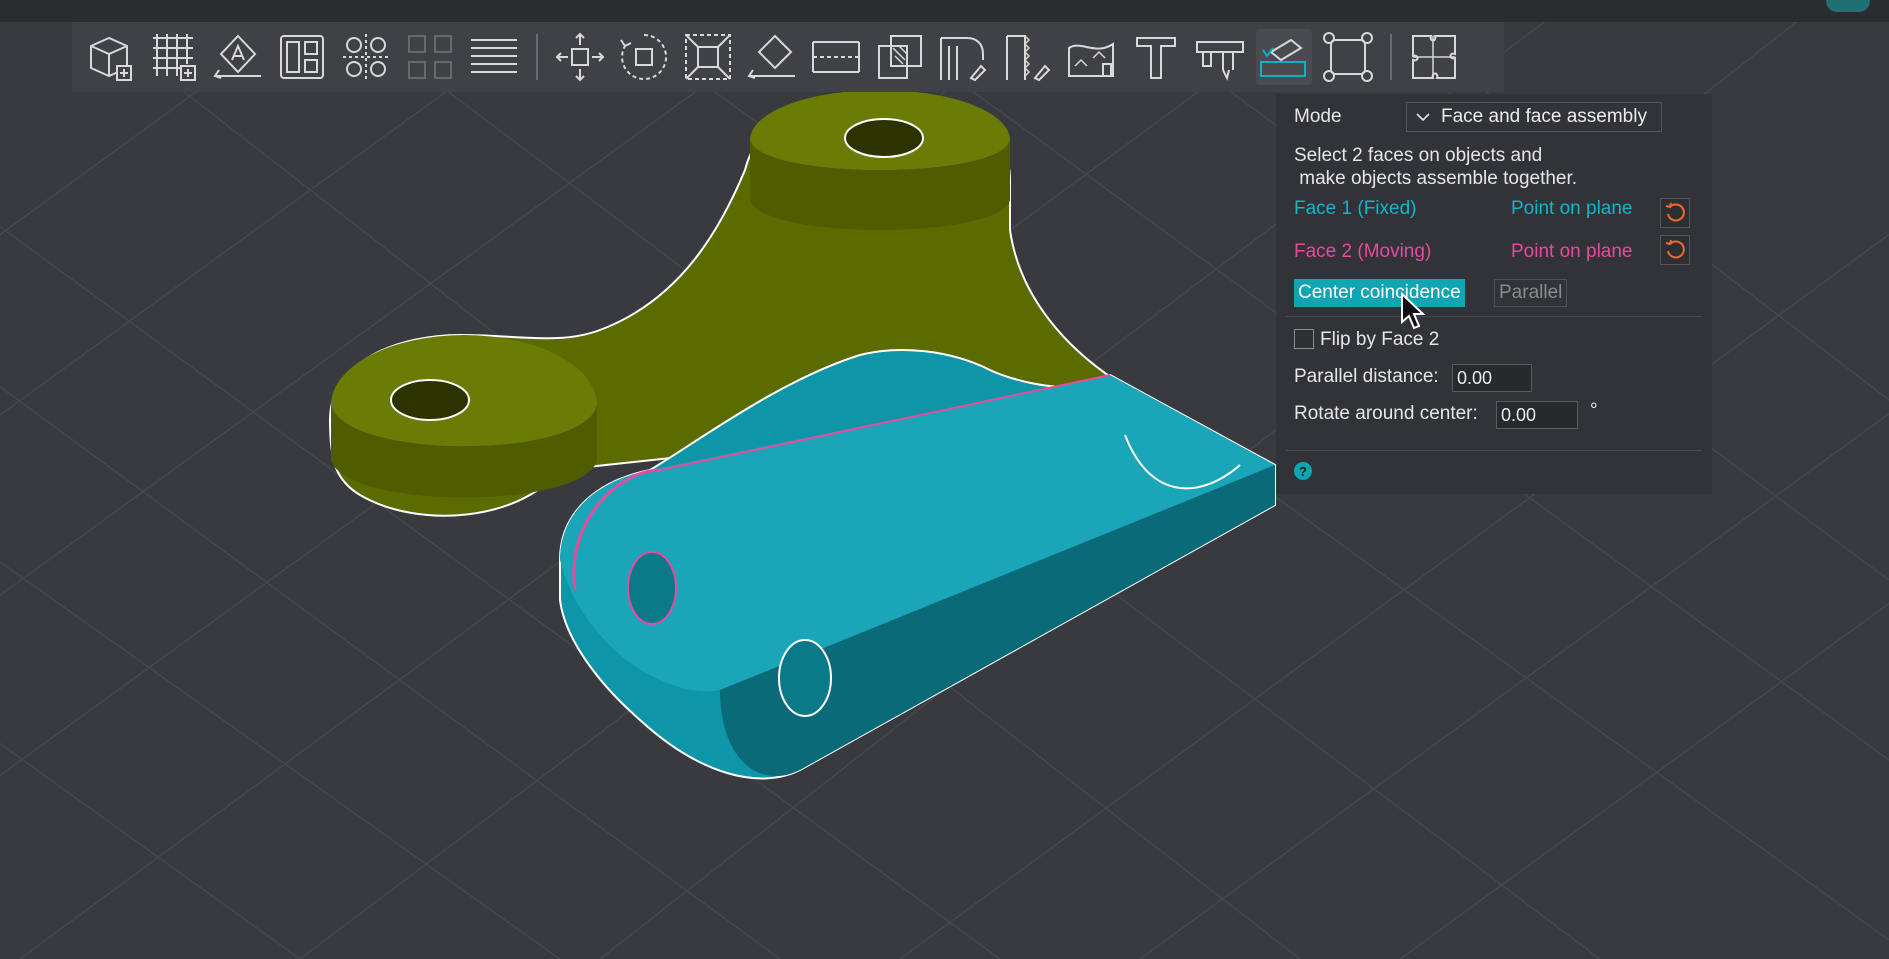  Describe the element at coordinates (494, 57) in the screenshot. I see `lines-icon` at that location.